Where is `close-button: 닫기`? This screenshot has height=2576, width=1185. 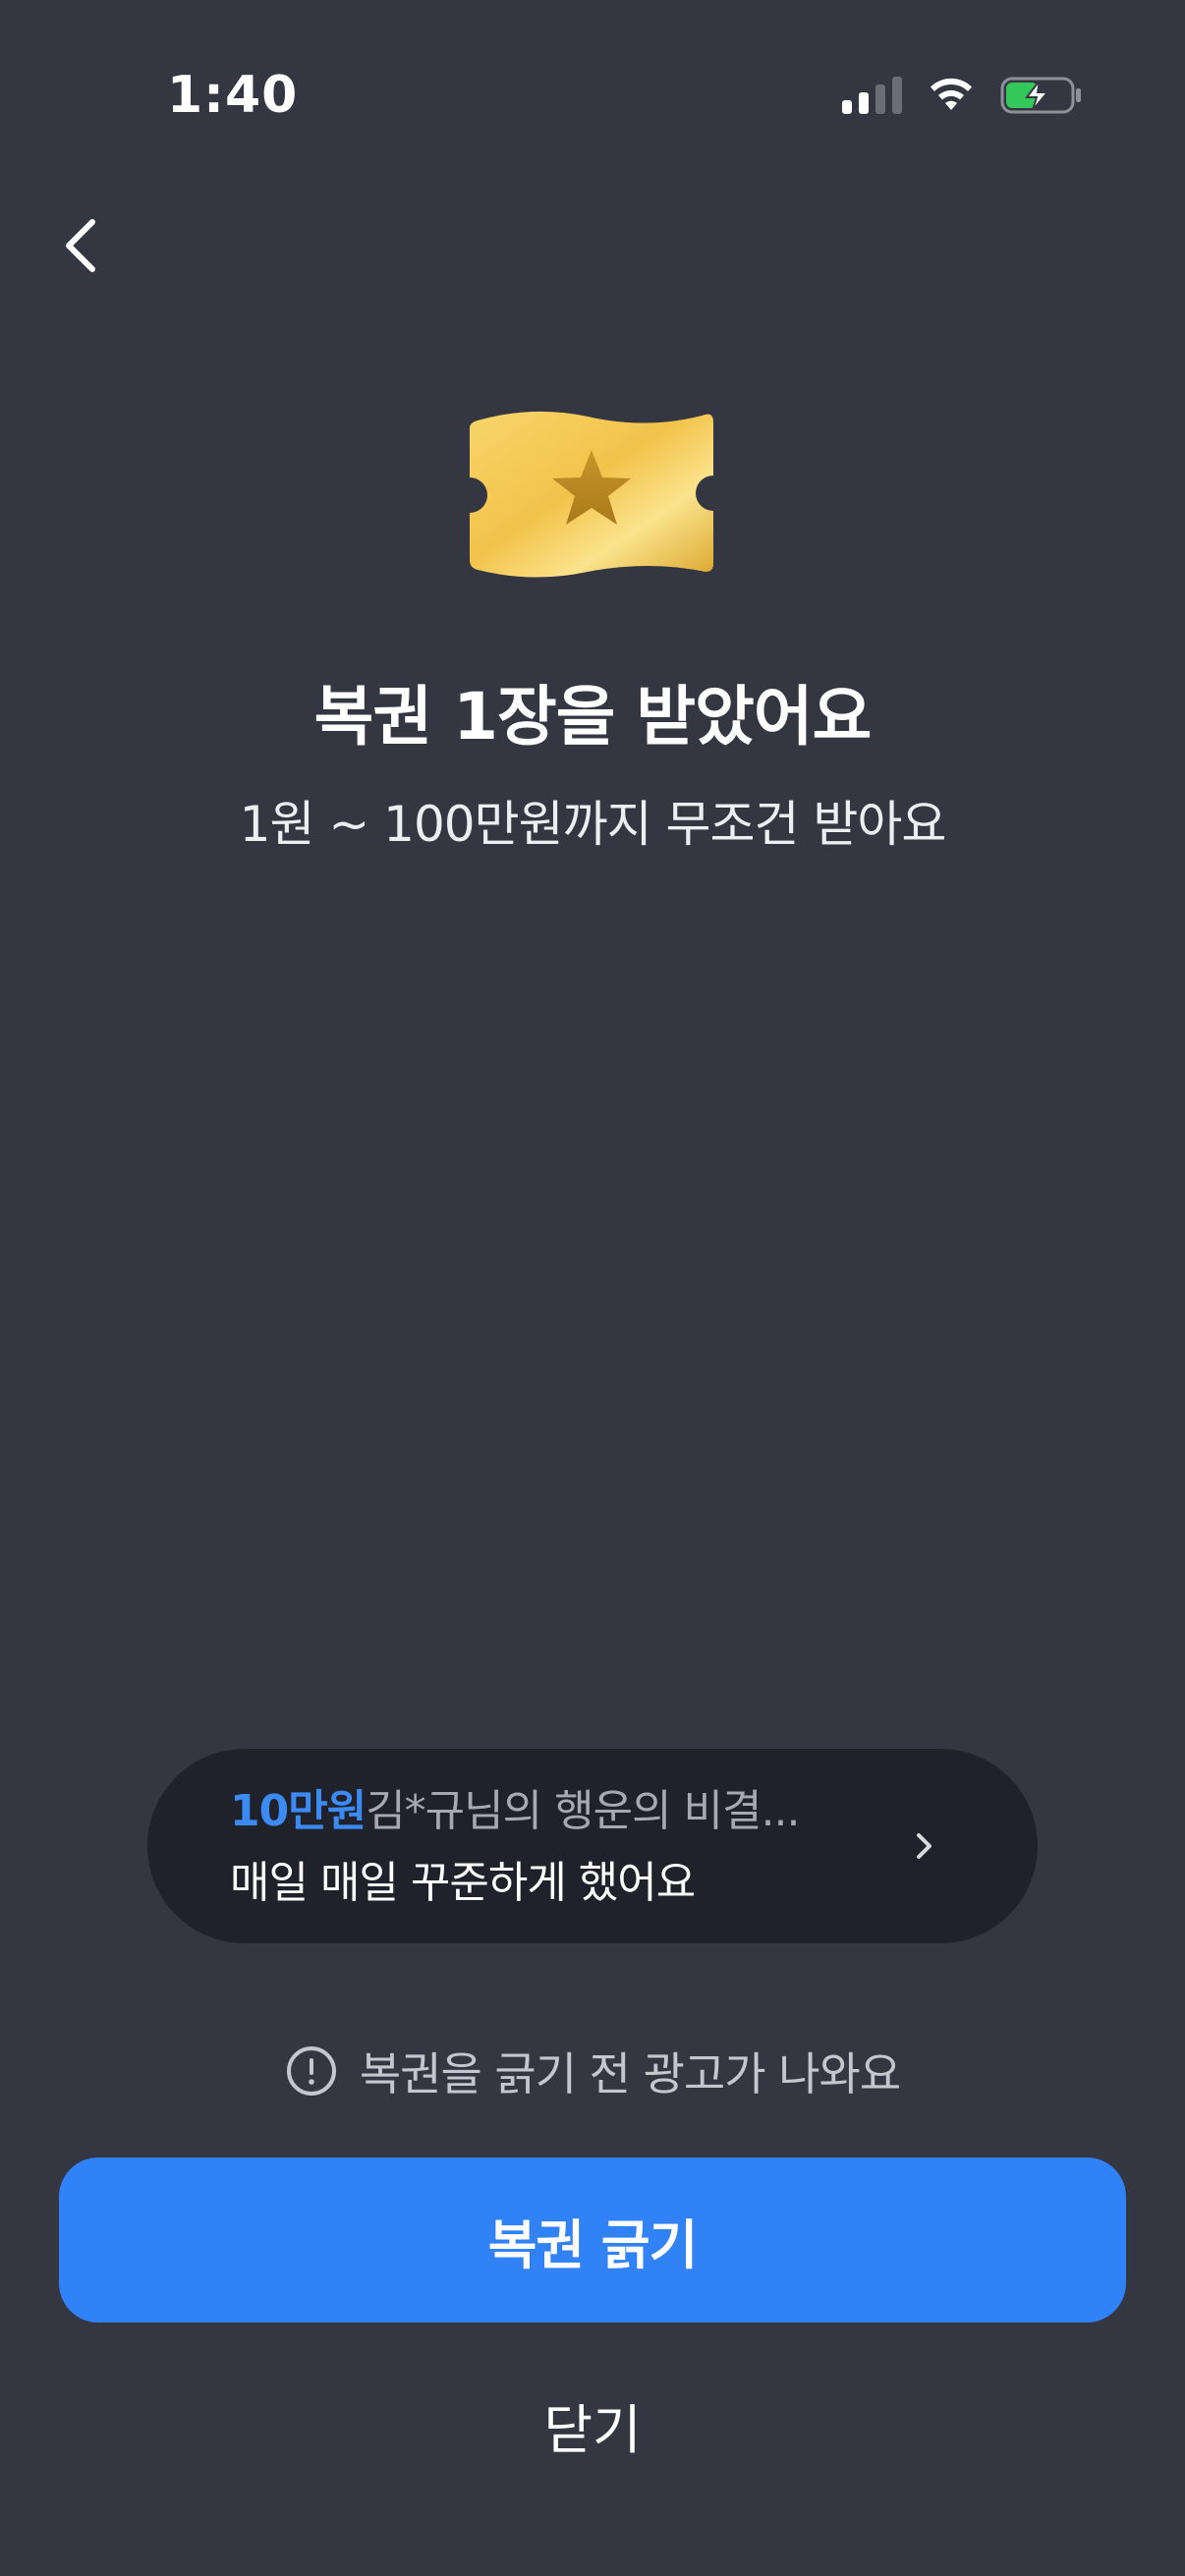 close-button: 닫기 is located at coordinates (592, 2425).